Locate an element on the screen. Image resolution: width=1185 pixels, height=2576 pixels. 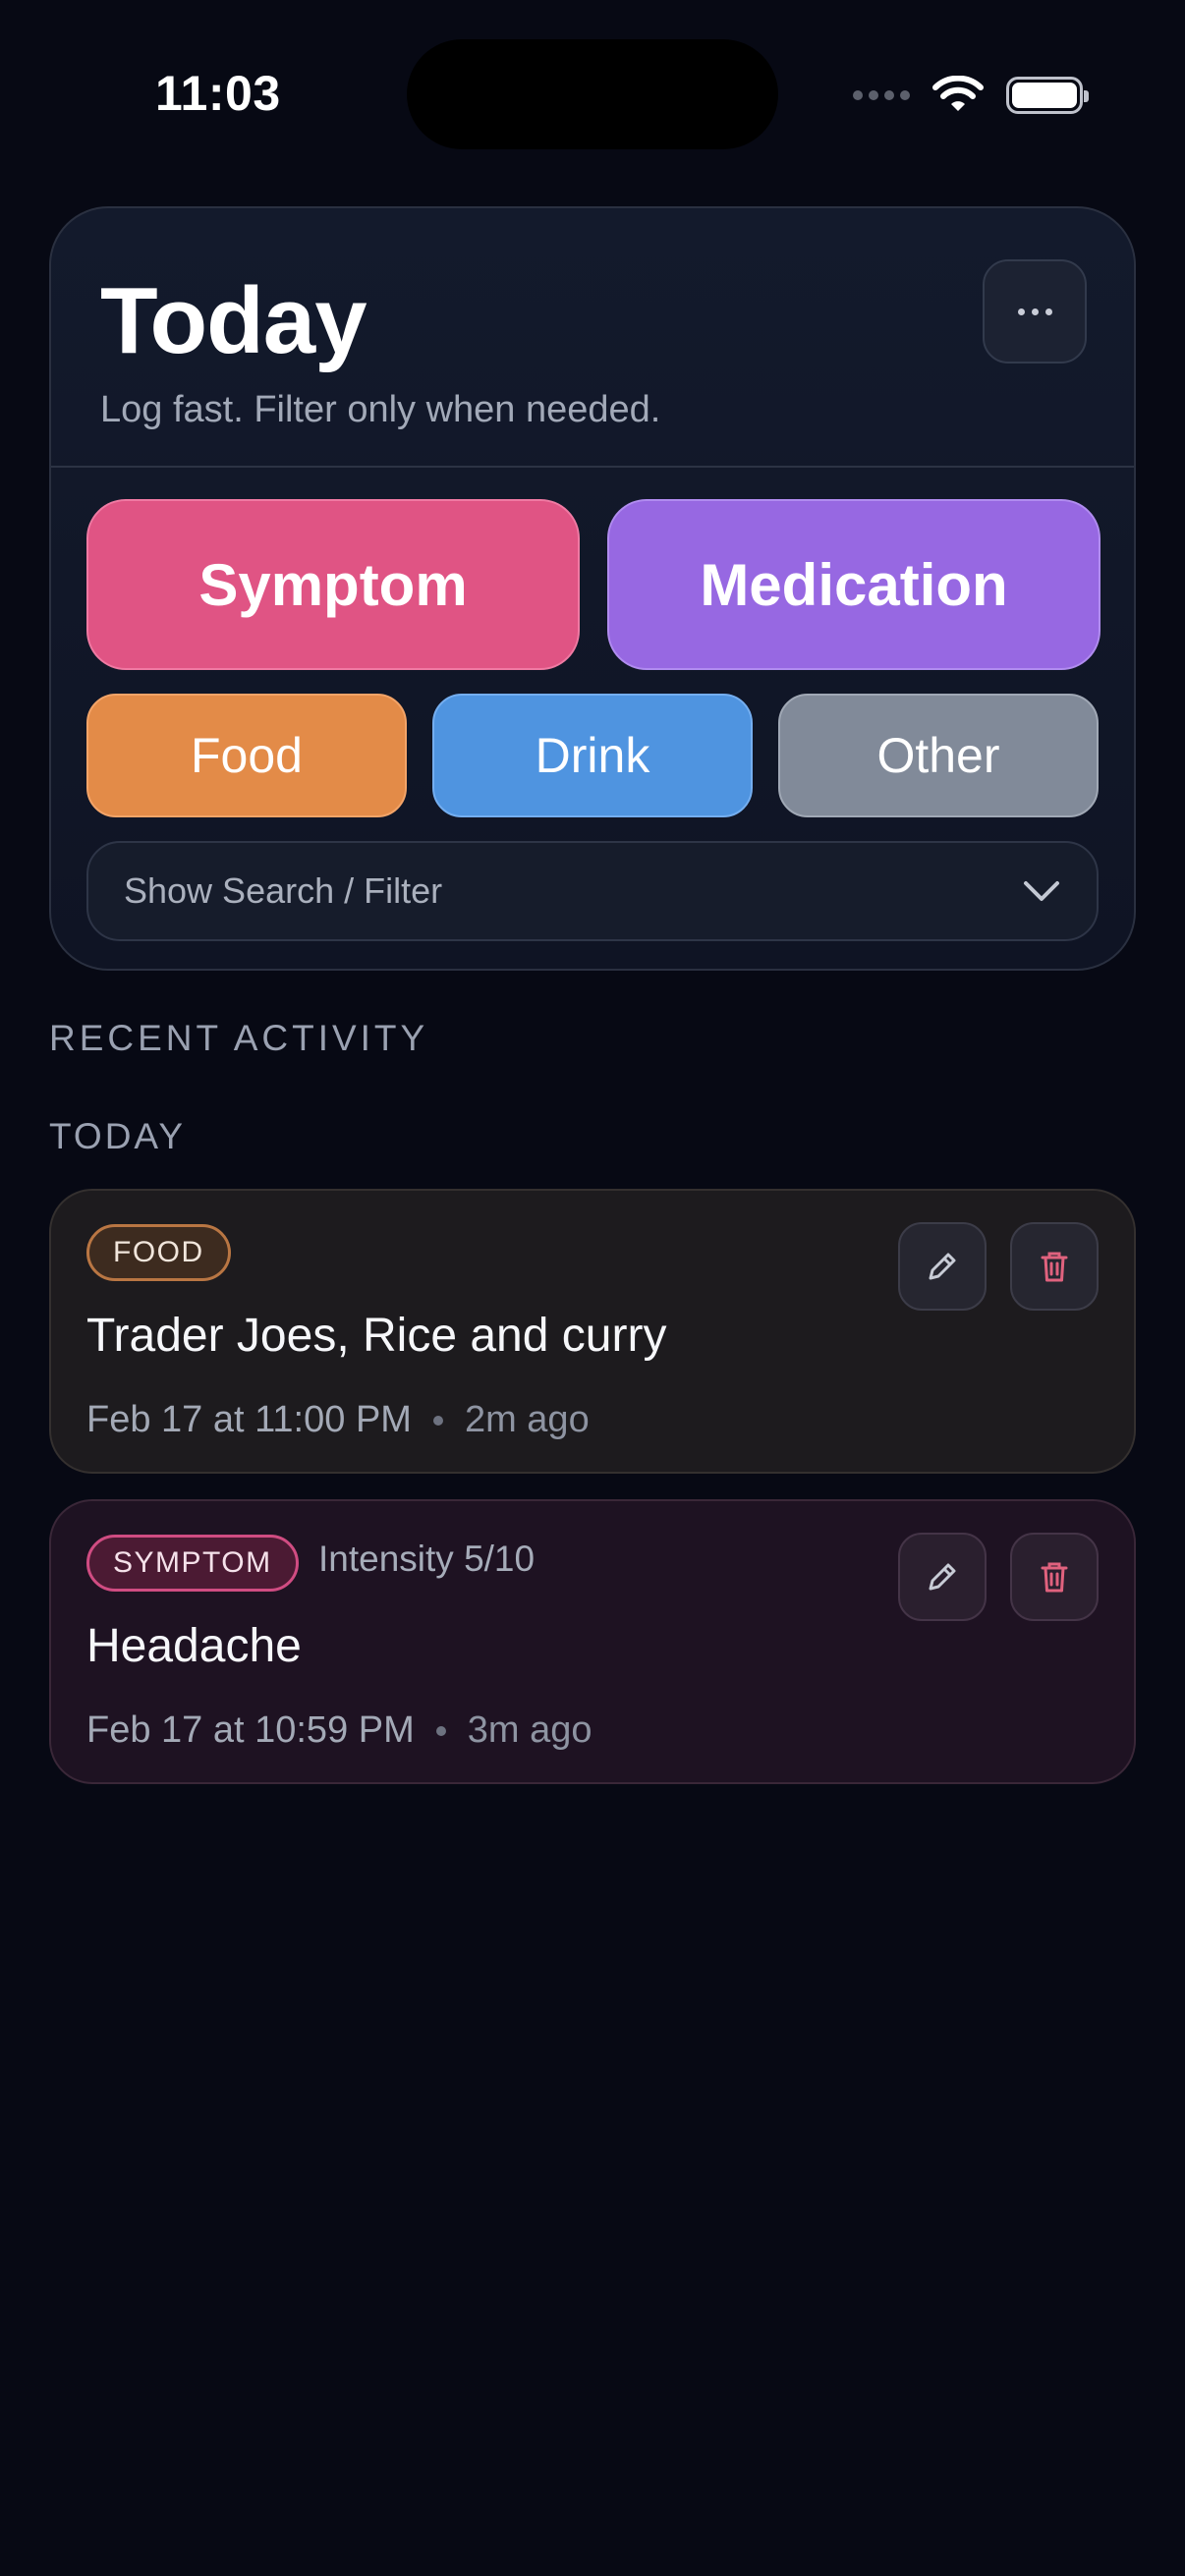
status-time: 11:03 is located at coordinates (218, 93).